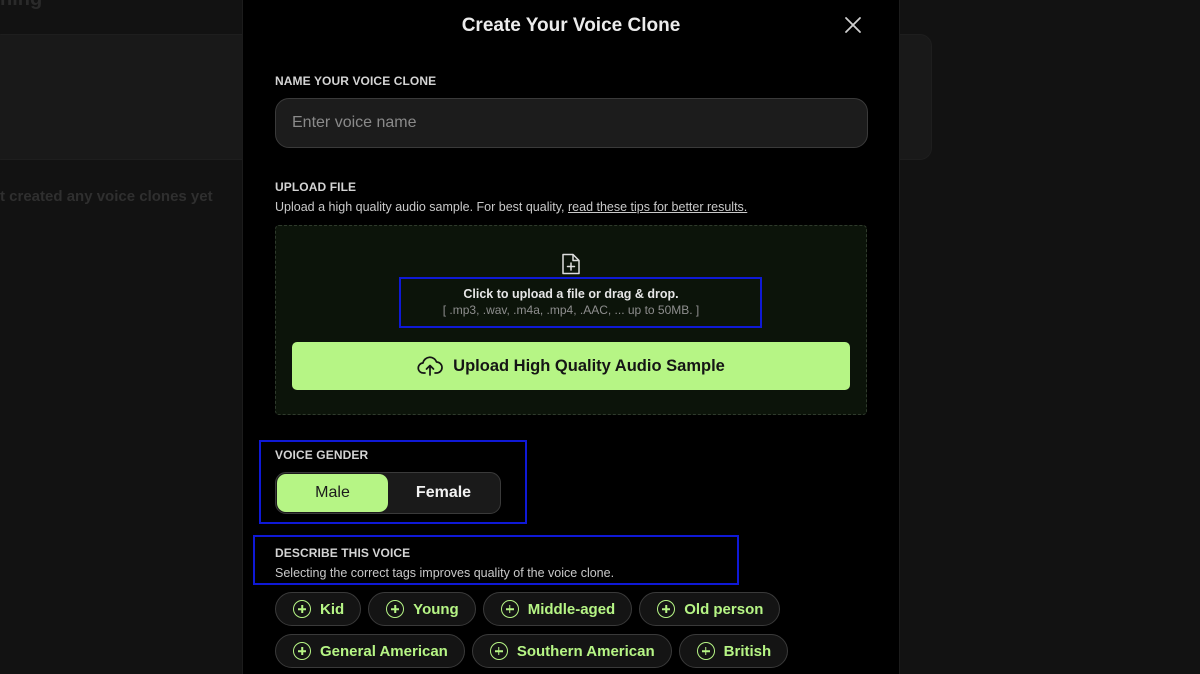 The width and height of the screenshot is (1200, 674). What do you see at coordinates (571, 25) in the screenshot?
I see `modal-title: Create Your Voice Clone` at bounding box center [571, 25].